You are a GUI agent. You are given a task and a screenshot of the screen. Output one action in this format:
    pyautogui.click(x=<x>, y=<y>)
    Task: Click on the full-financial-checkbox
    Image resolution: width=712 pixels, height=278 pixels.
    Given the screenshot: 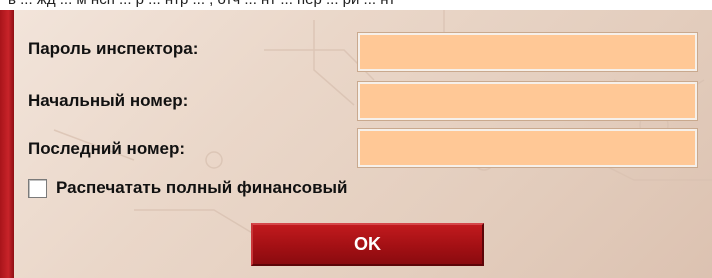 What is the action you would take?
    pyautogui.click(x=37, y=188)
    